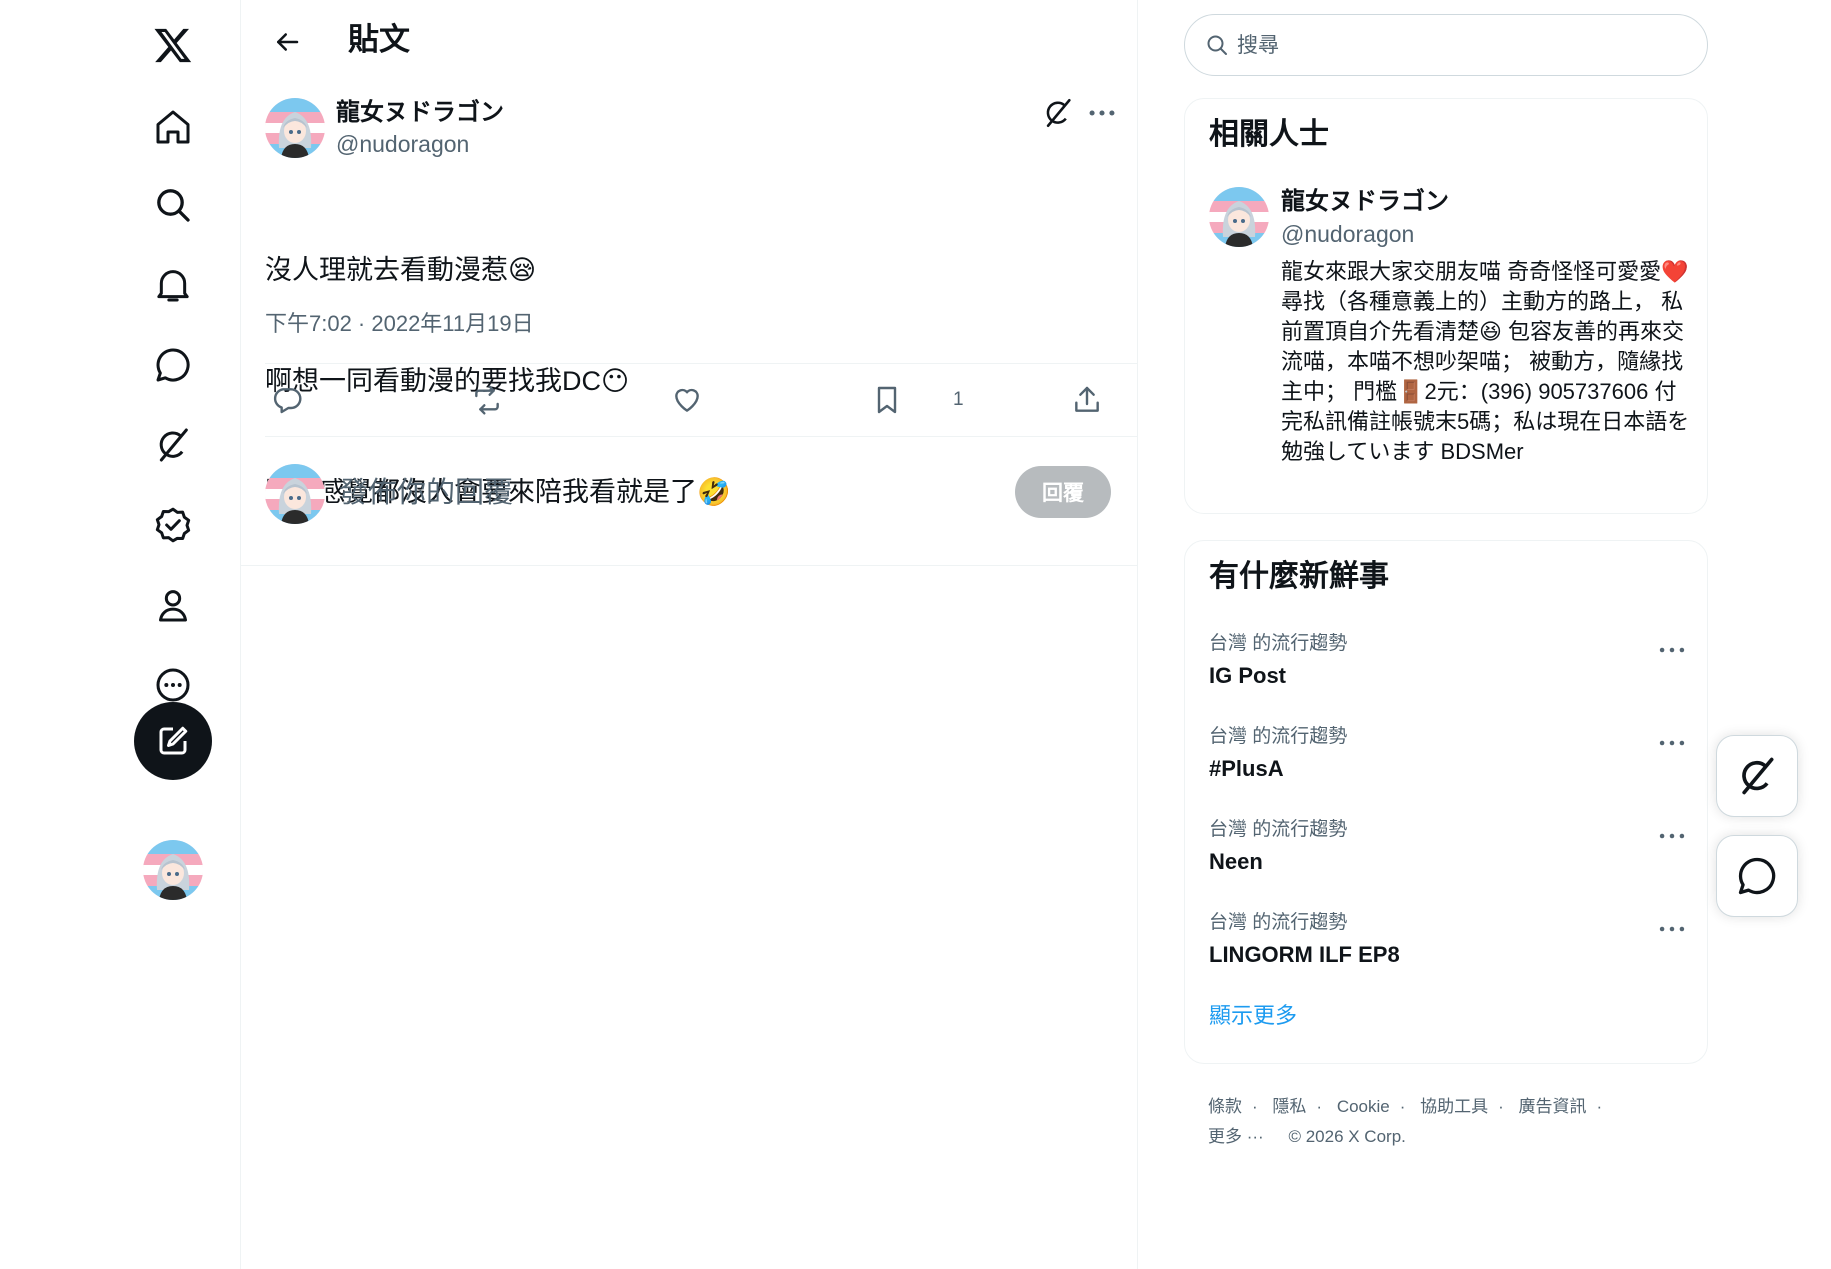  I want to click on bell-icon, so click(173, 286).